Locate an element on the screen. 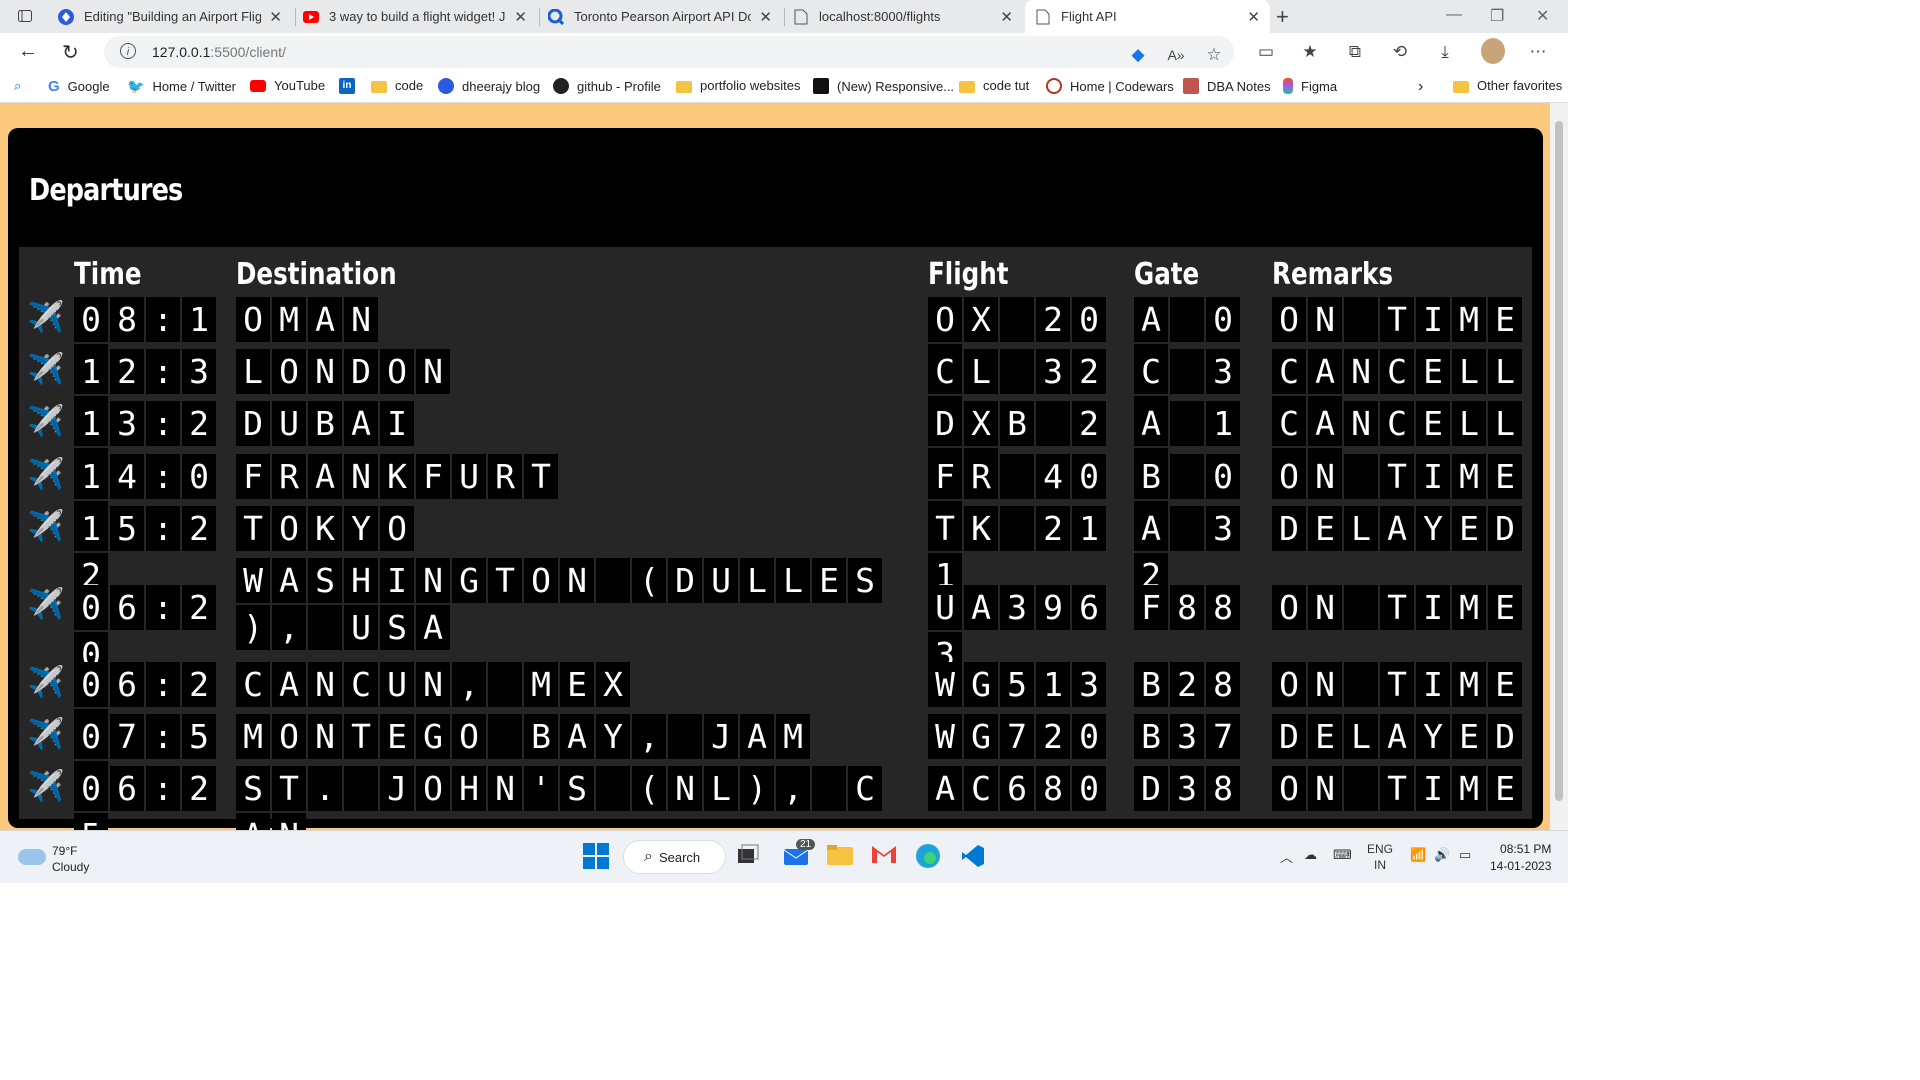  flap-char: 5 is located at coordinates (199, 736).